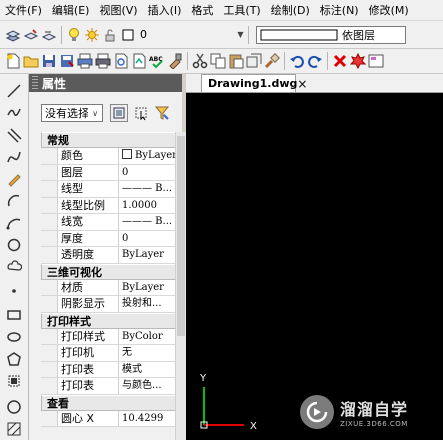 Image resolution: width=443 pixels, height=440 pixels. What do you see at coordinates (241, 10) in the screenshot?
I see `menu-tools: 工具(T)` at bounding box center [241, 10].